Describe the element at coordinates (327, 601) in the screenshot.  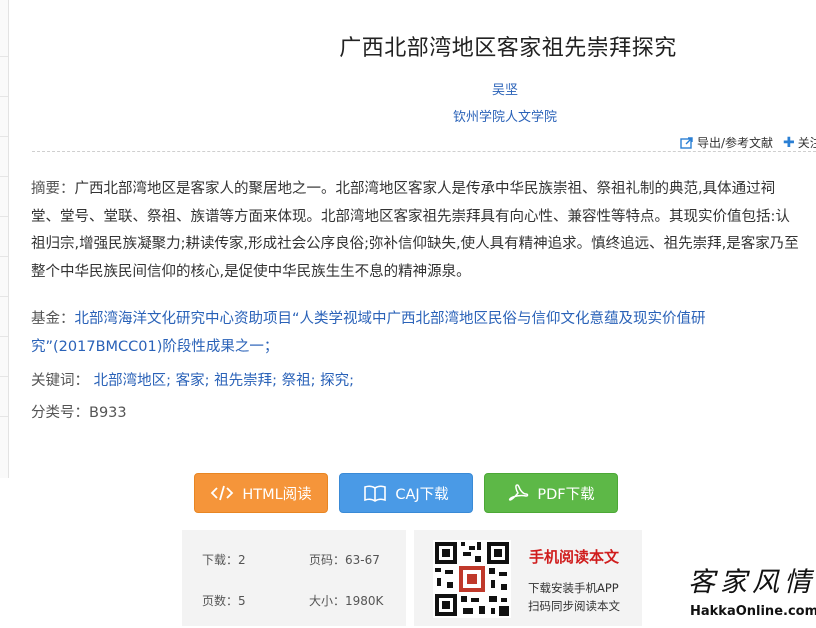
I see `file-size-label: 大小：` at that location.